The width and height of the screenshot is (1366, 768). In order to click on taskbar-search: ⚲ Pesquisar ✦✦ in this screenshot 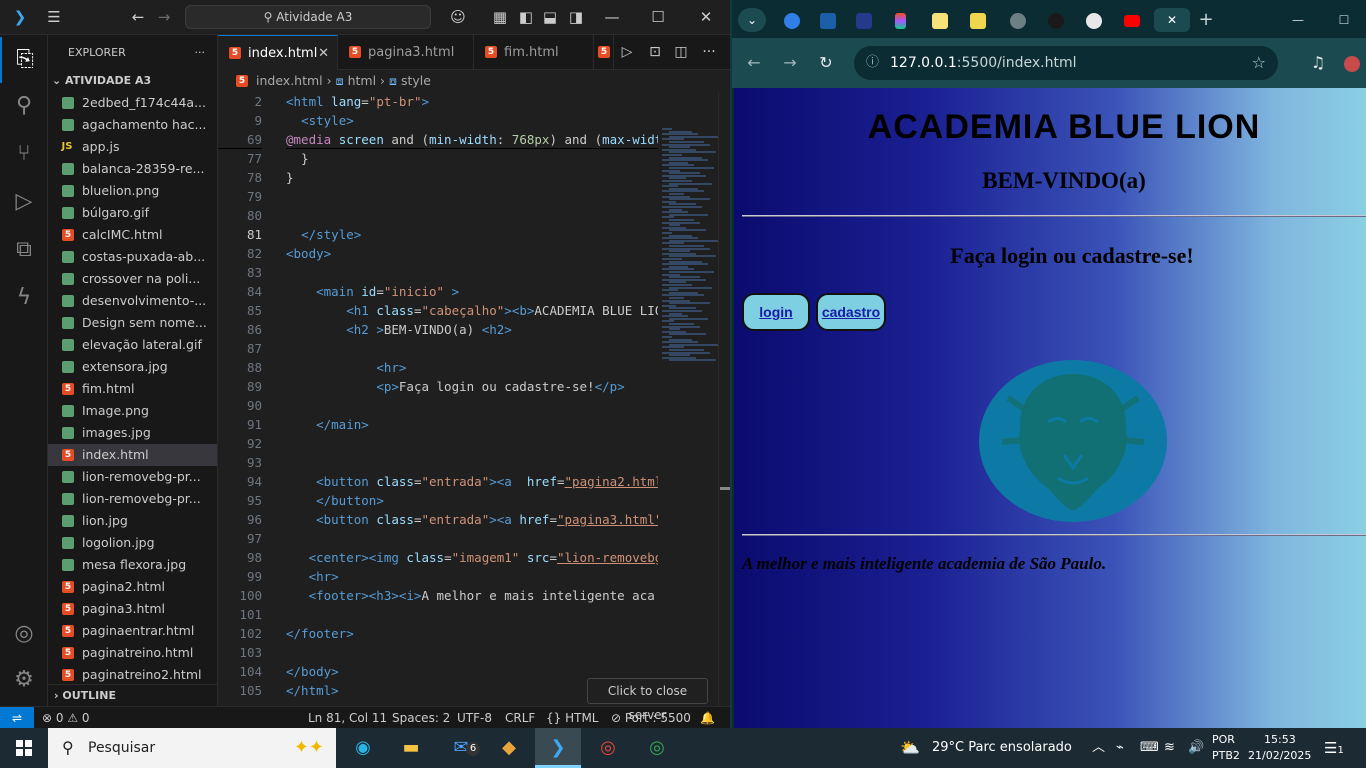, I will do `click(192, 748)`.